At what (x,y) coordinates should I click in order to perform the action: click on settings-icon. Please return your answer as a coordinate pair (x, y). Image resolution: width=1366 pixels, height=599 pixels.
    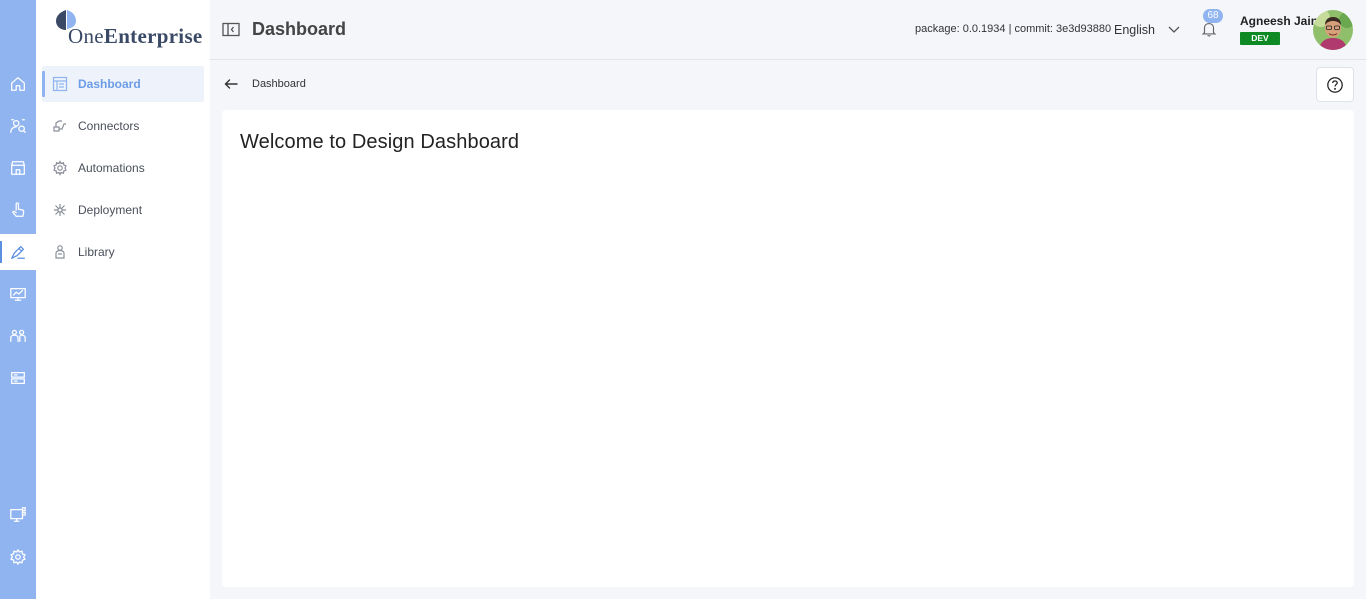
    Looking at the image, I should click on (18, 557).